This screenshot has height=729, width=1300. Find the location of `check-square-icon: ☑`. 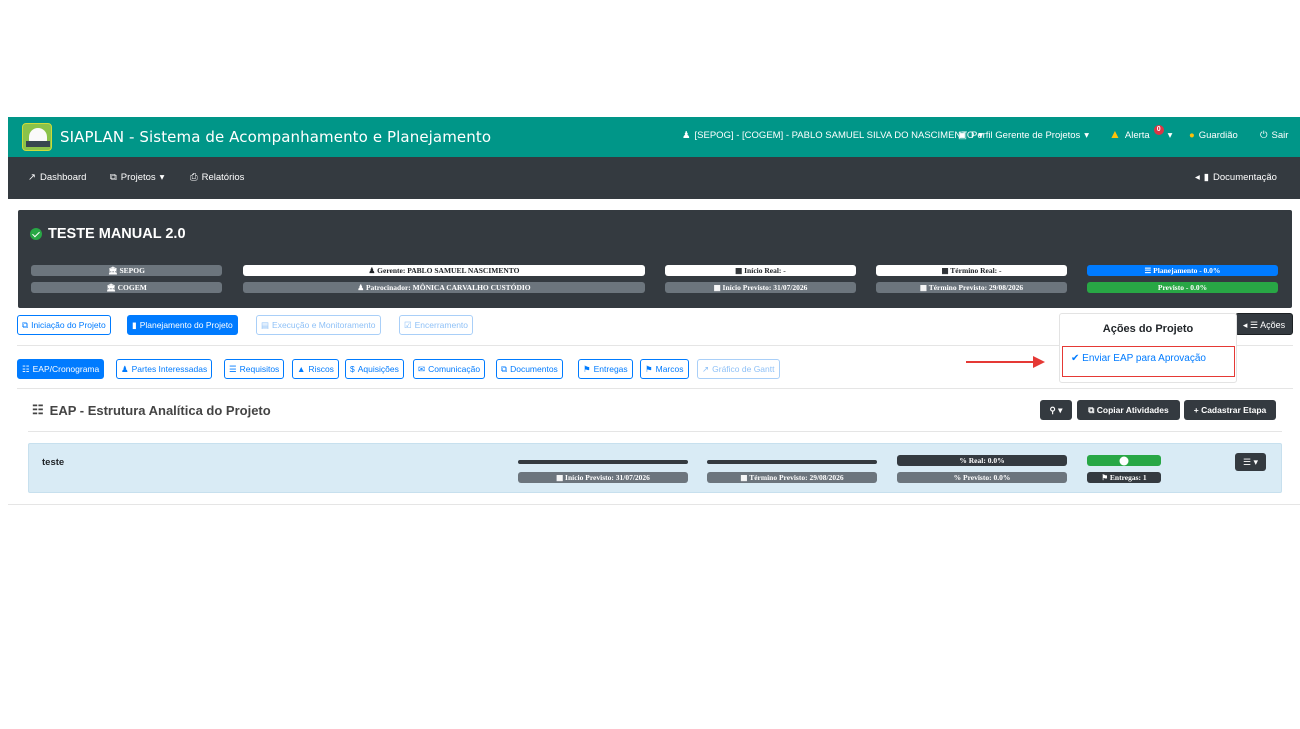

check-square-icon: ☑ is located at coordinates (408, 325).